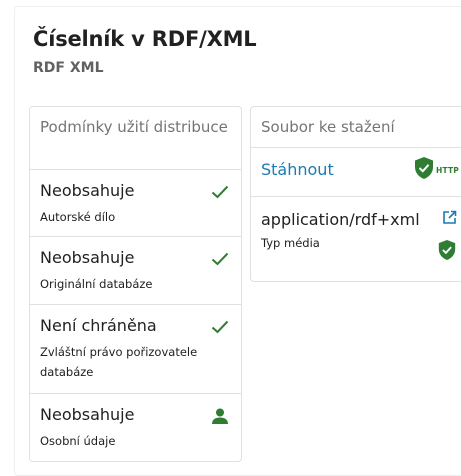  What do you see at coordinates (145, 39) in the screenshot?
I see `page-title: Číselník v RDF/XML` at bounding box center [145, 39].